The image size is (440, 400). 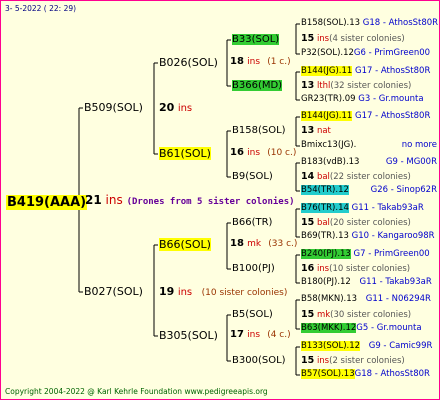 I want to click on root-note: (Drones from 5 sister colonies), so click(x=210, y=202).